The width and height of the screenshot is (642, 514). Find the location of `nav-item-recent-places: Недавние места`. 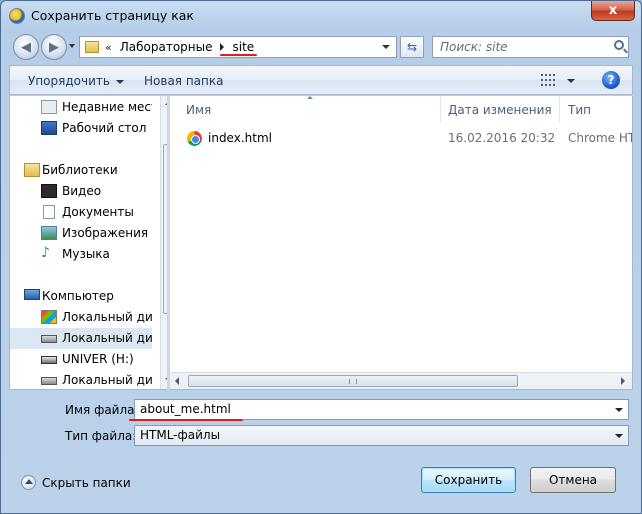

nav-item-recent-places: Недавние места is located at coordinates (81, 107).